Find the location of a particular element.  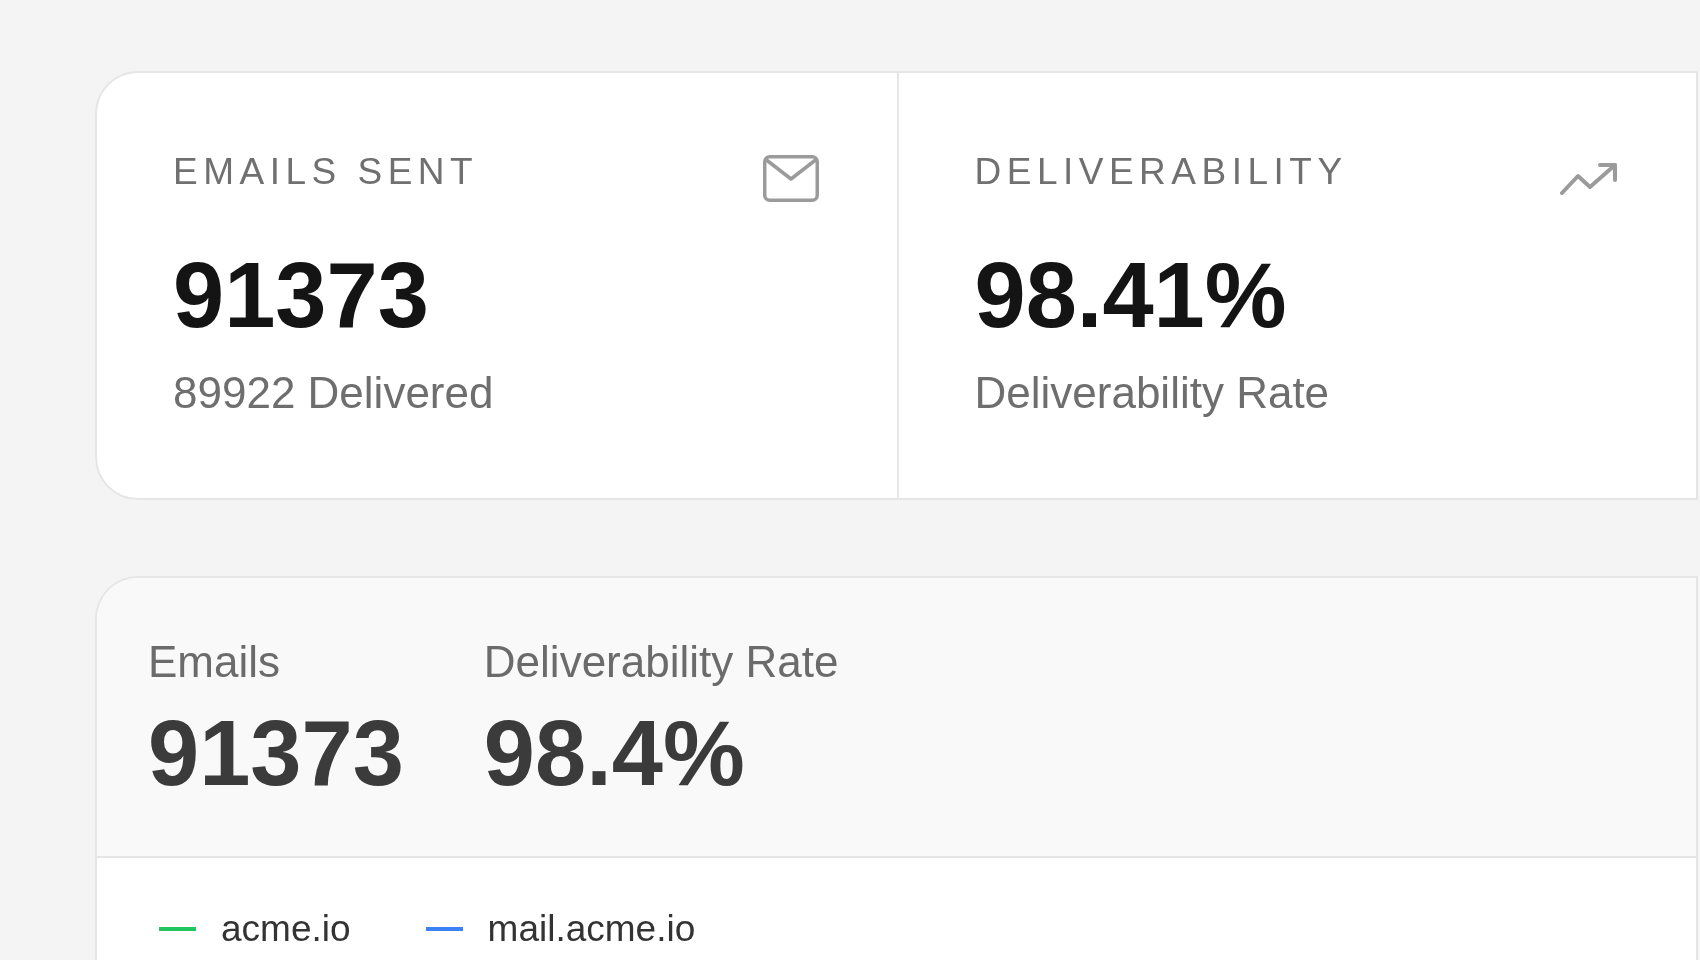

summary-label: Deliverability Rate is located at coordinates (661, 661).